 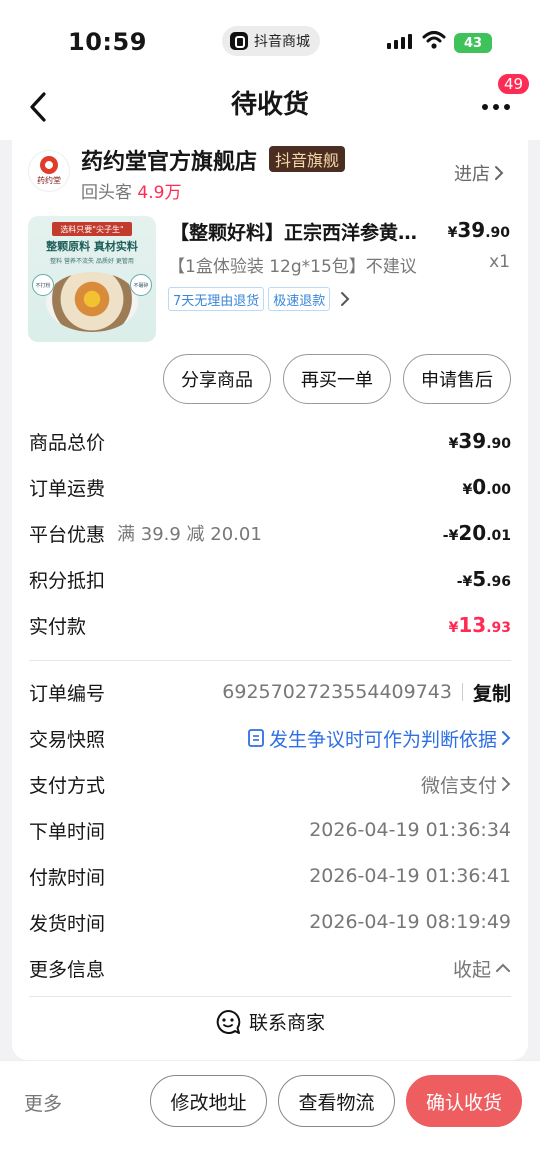 What do you see at coordinates (476, 533) in the screenshot?
I see `discount-value: -¥20.01` at bounding box center [476, 533].